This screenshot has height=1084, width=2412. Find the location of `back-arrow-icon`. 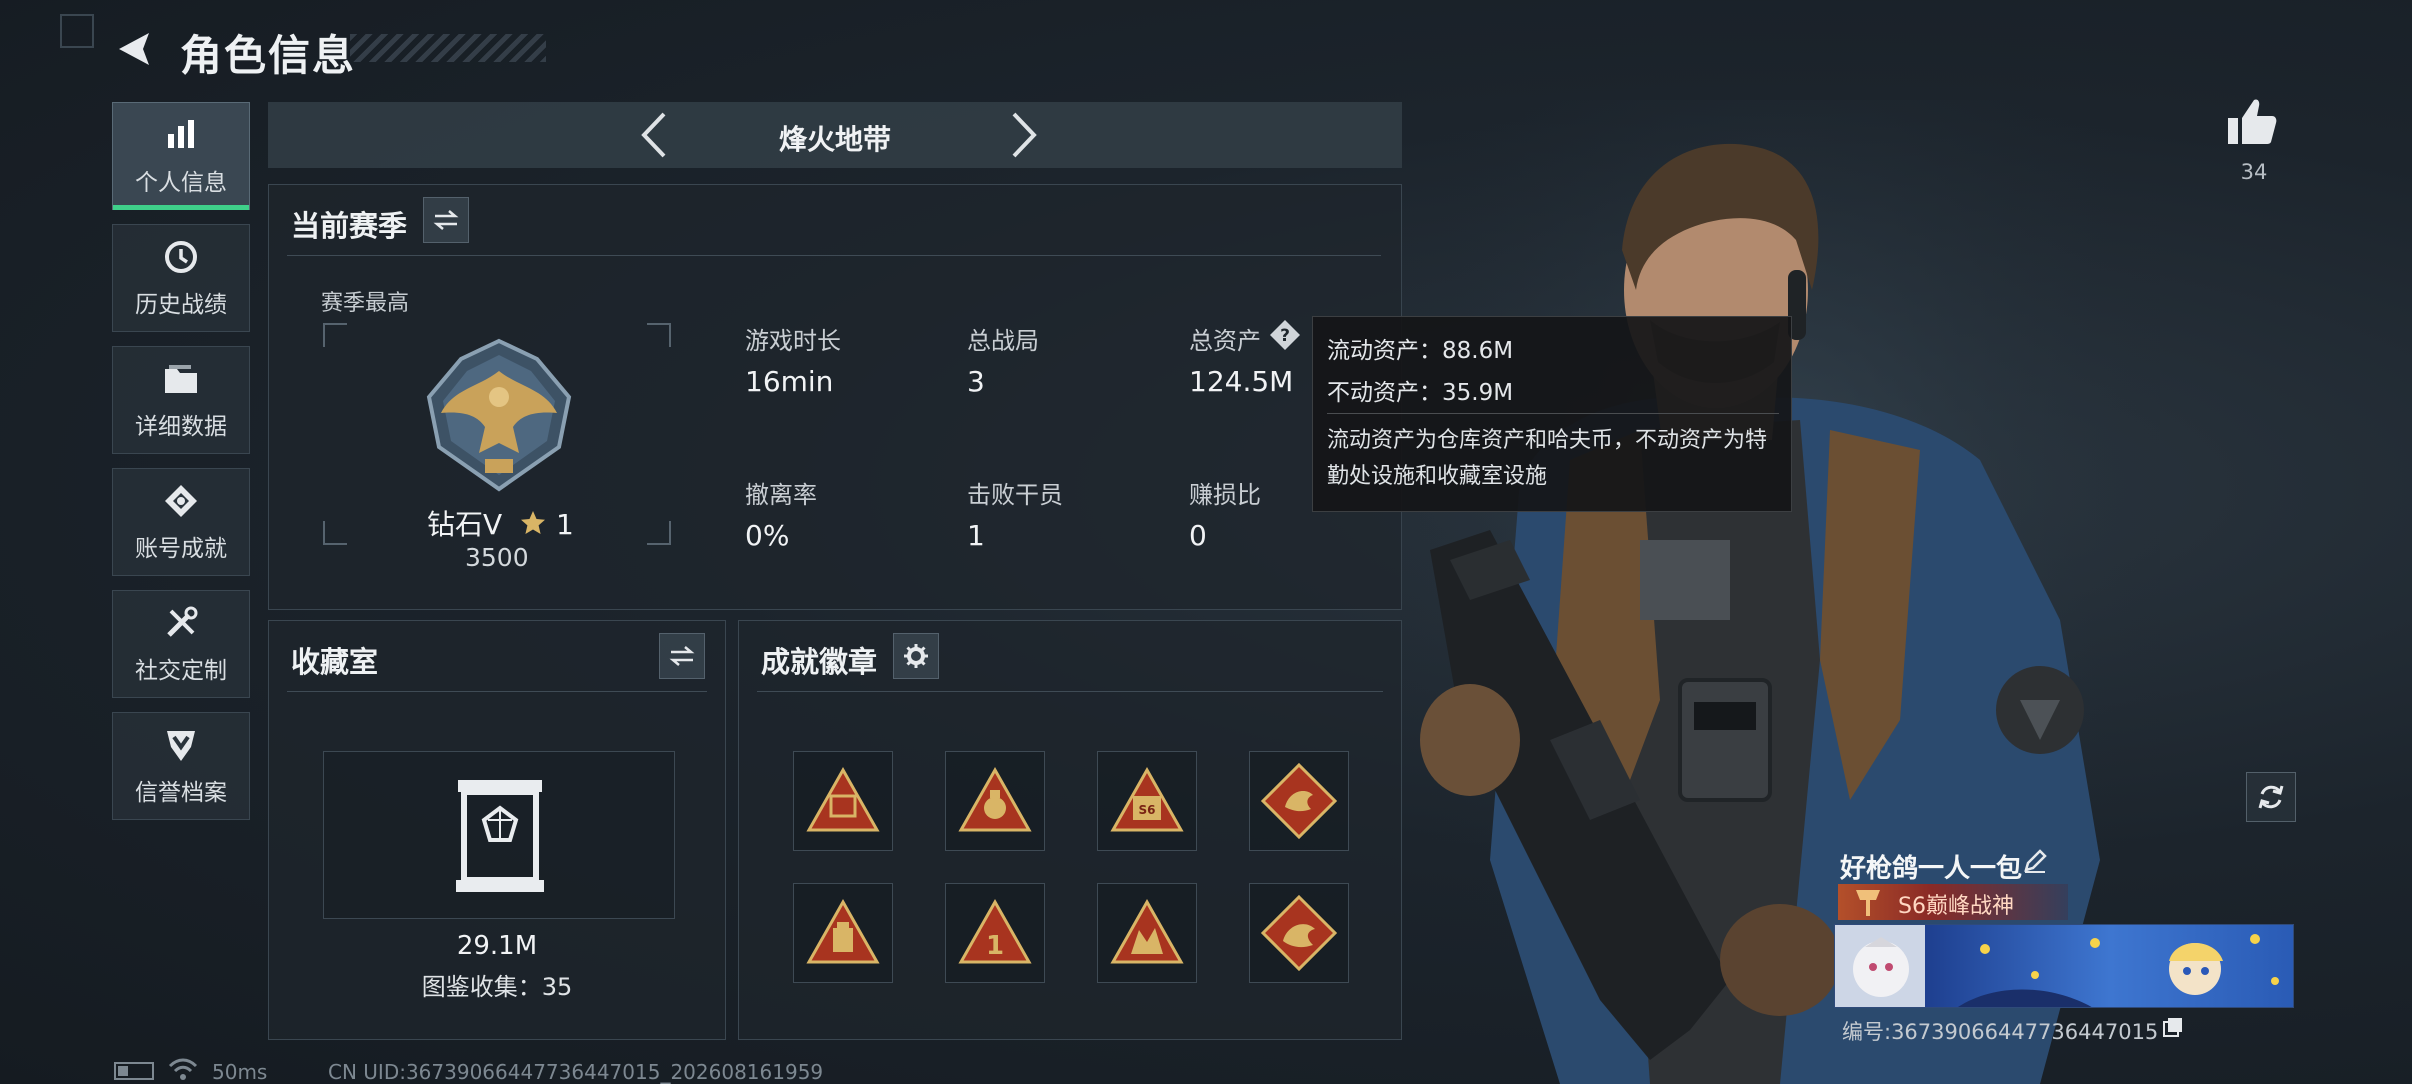

back-arrow-icon is located at coordinates (134, 49).